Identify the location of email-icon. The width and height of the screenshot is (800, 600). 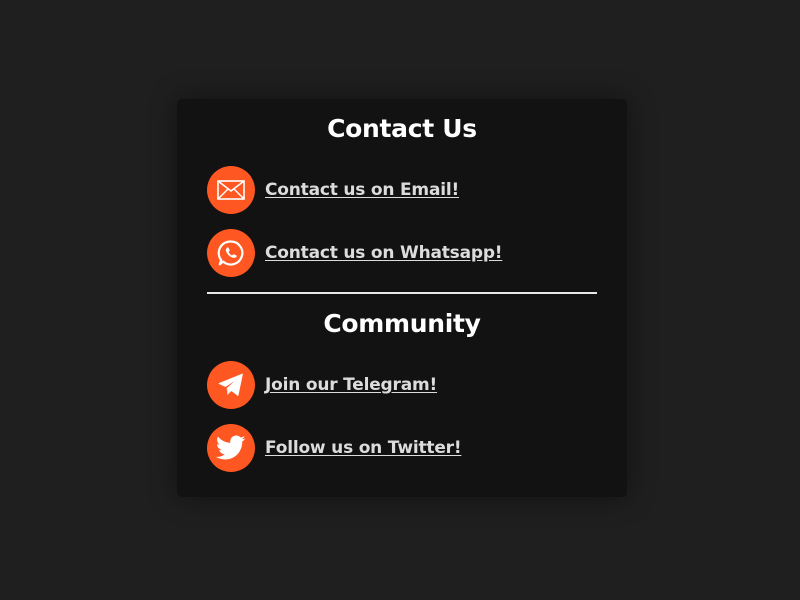
(231, 190).